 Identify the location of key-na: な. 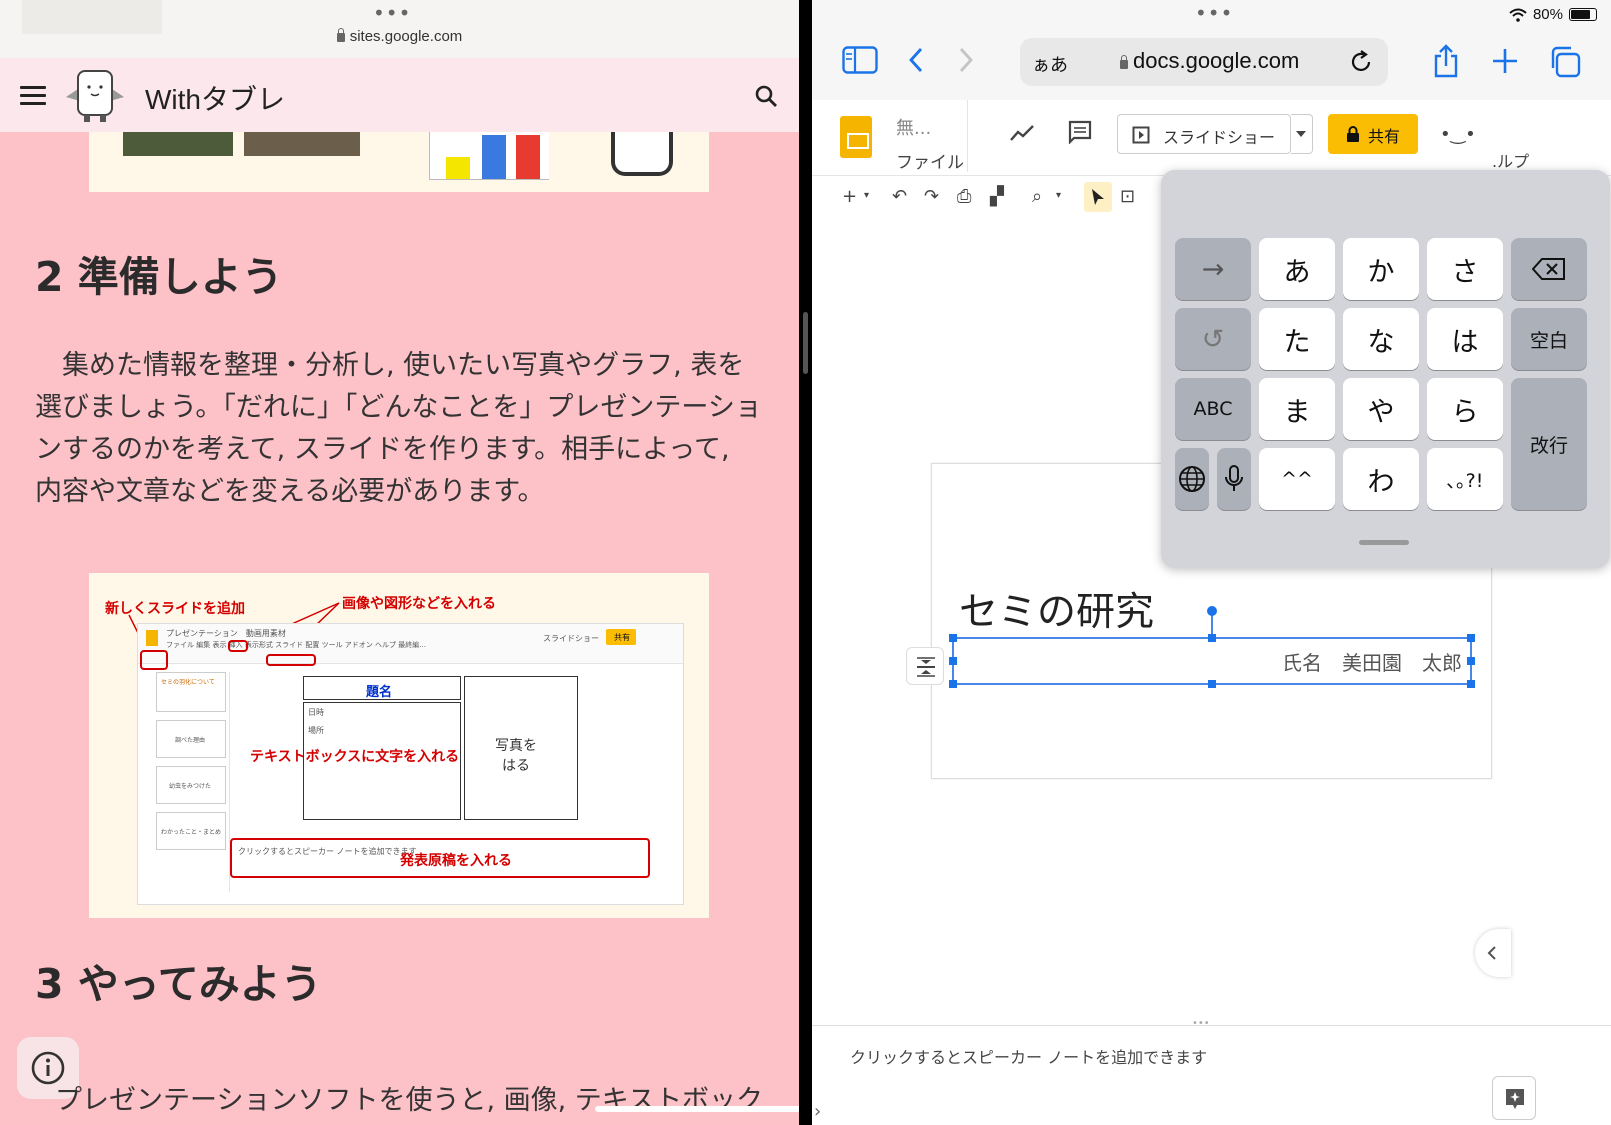
(1381, 339).